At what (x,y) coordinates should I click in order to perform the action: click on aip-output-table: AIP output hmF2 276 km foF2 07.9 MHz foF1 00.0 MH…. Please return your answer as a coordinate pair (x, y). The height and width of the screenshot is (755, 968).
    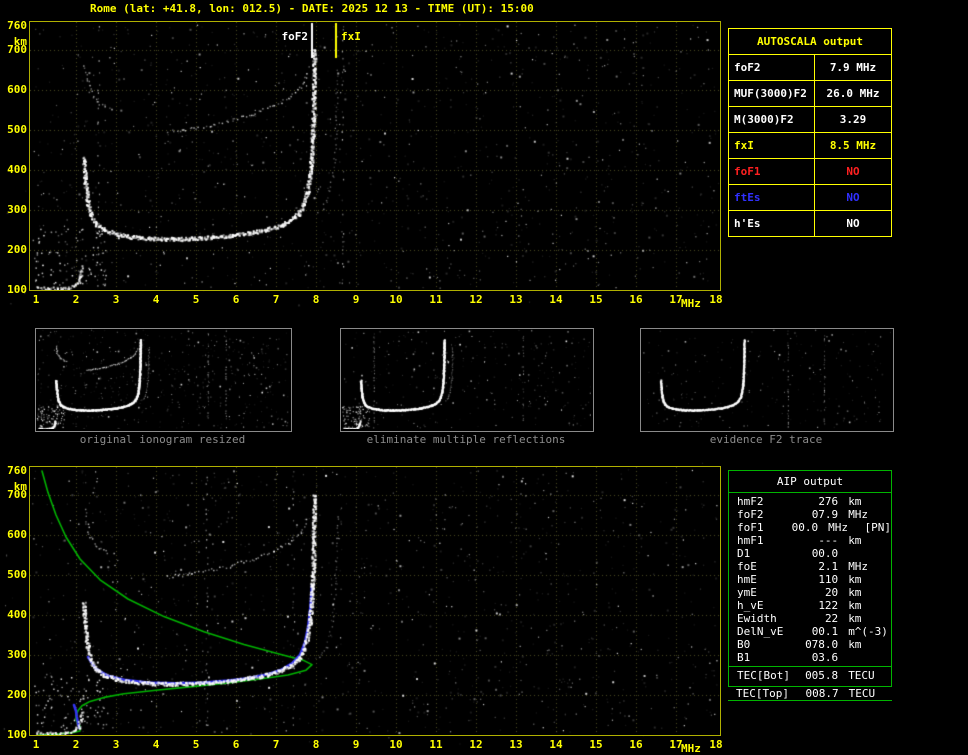
    Looking at the image, I should click on (810, 578).